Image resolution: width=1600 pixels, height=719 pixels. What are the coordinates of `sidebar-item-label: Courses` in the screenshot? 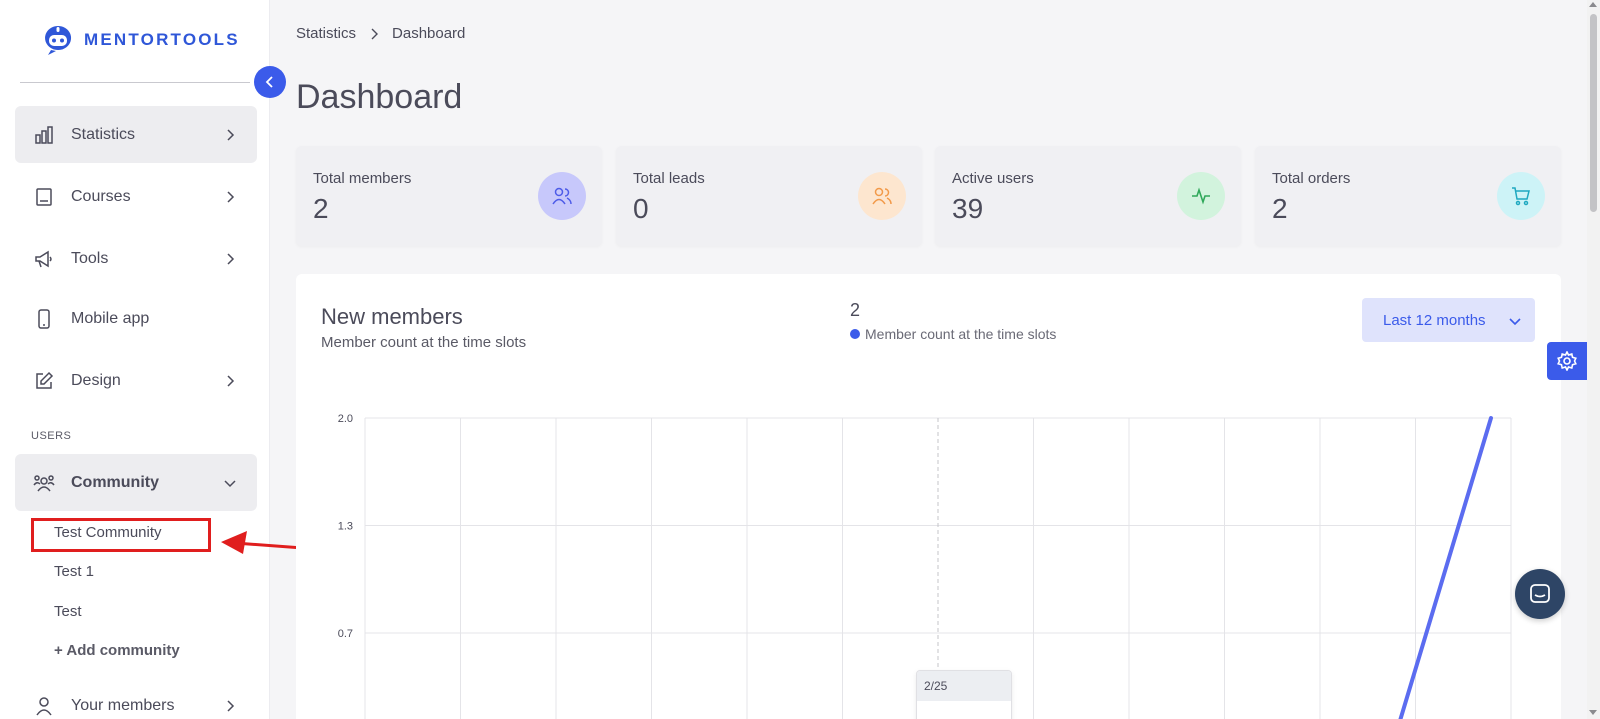 It's located at (101, 196).